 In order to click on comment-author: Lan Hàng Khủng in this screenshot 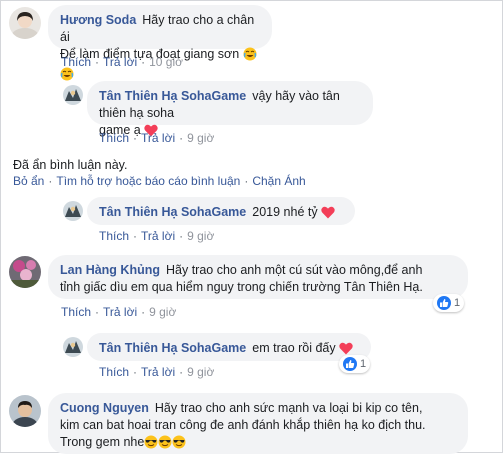, I will do `click(110, 270)`.